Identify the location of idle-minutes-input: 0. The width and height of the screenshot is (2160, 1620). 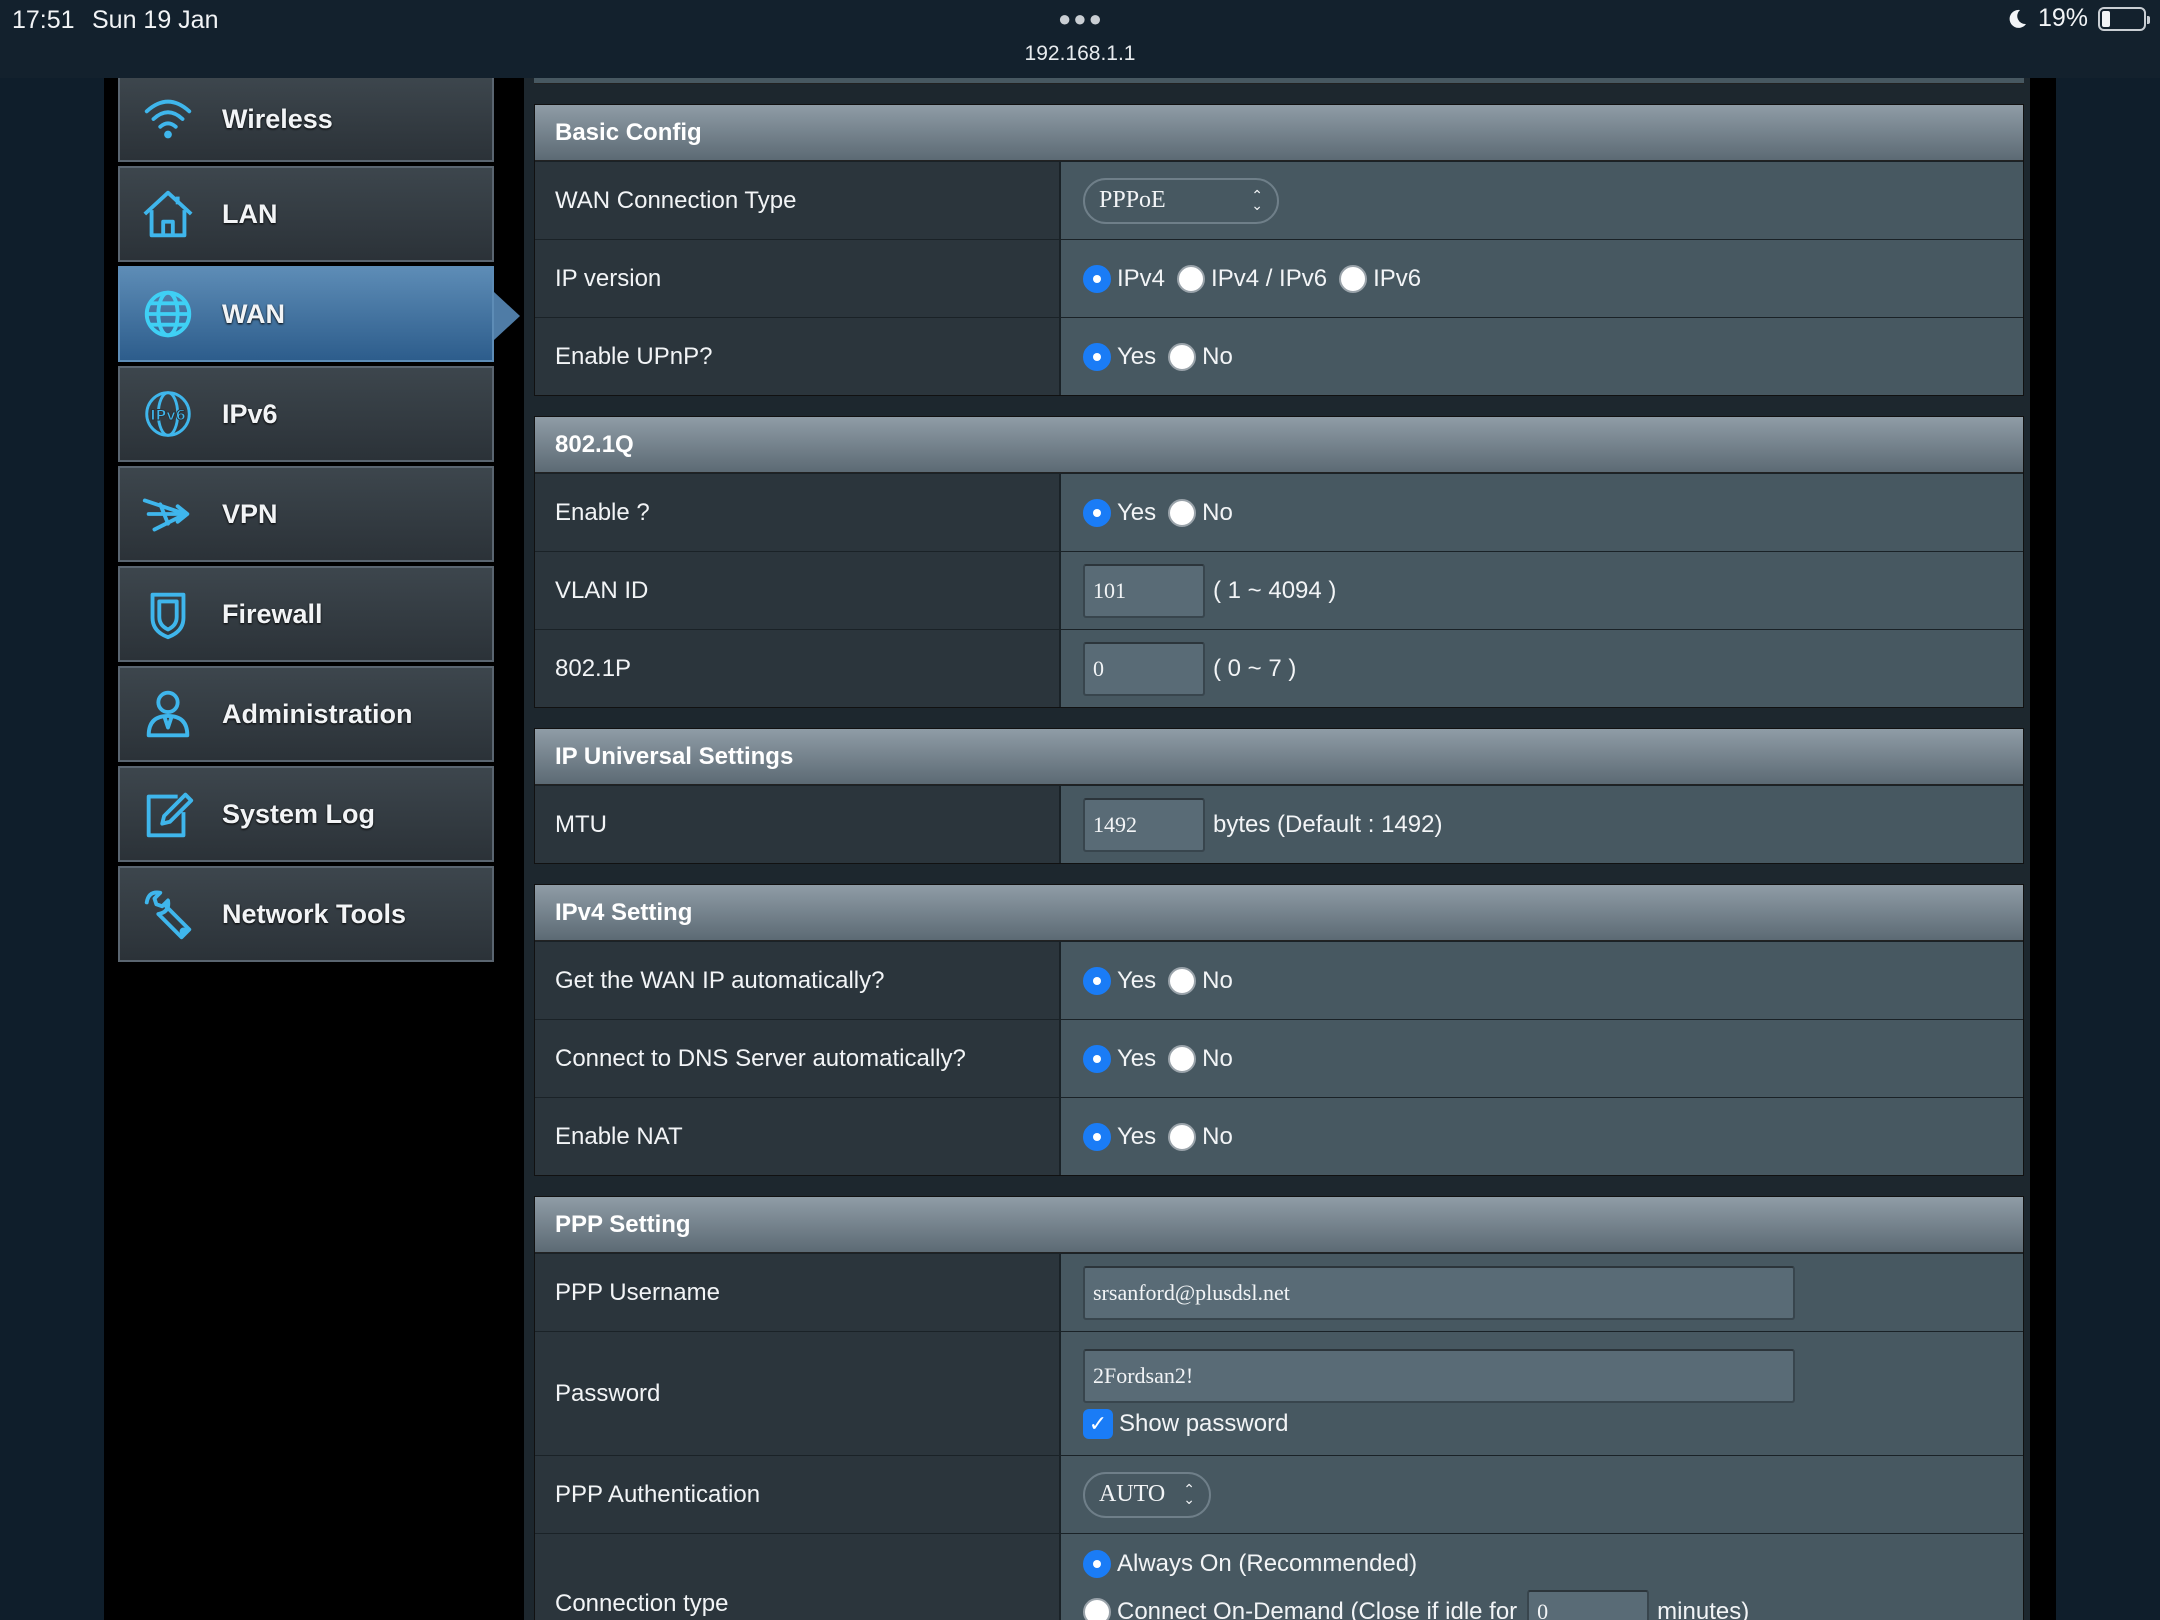
(1588, 1605).